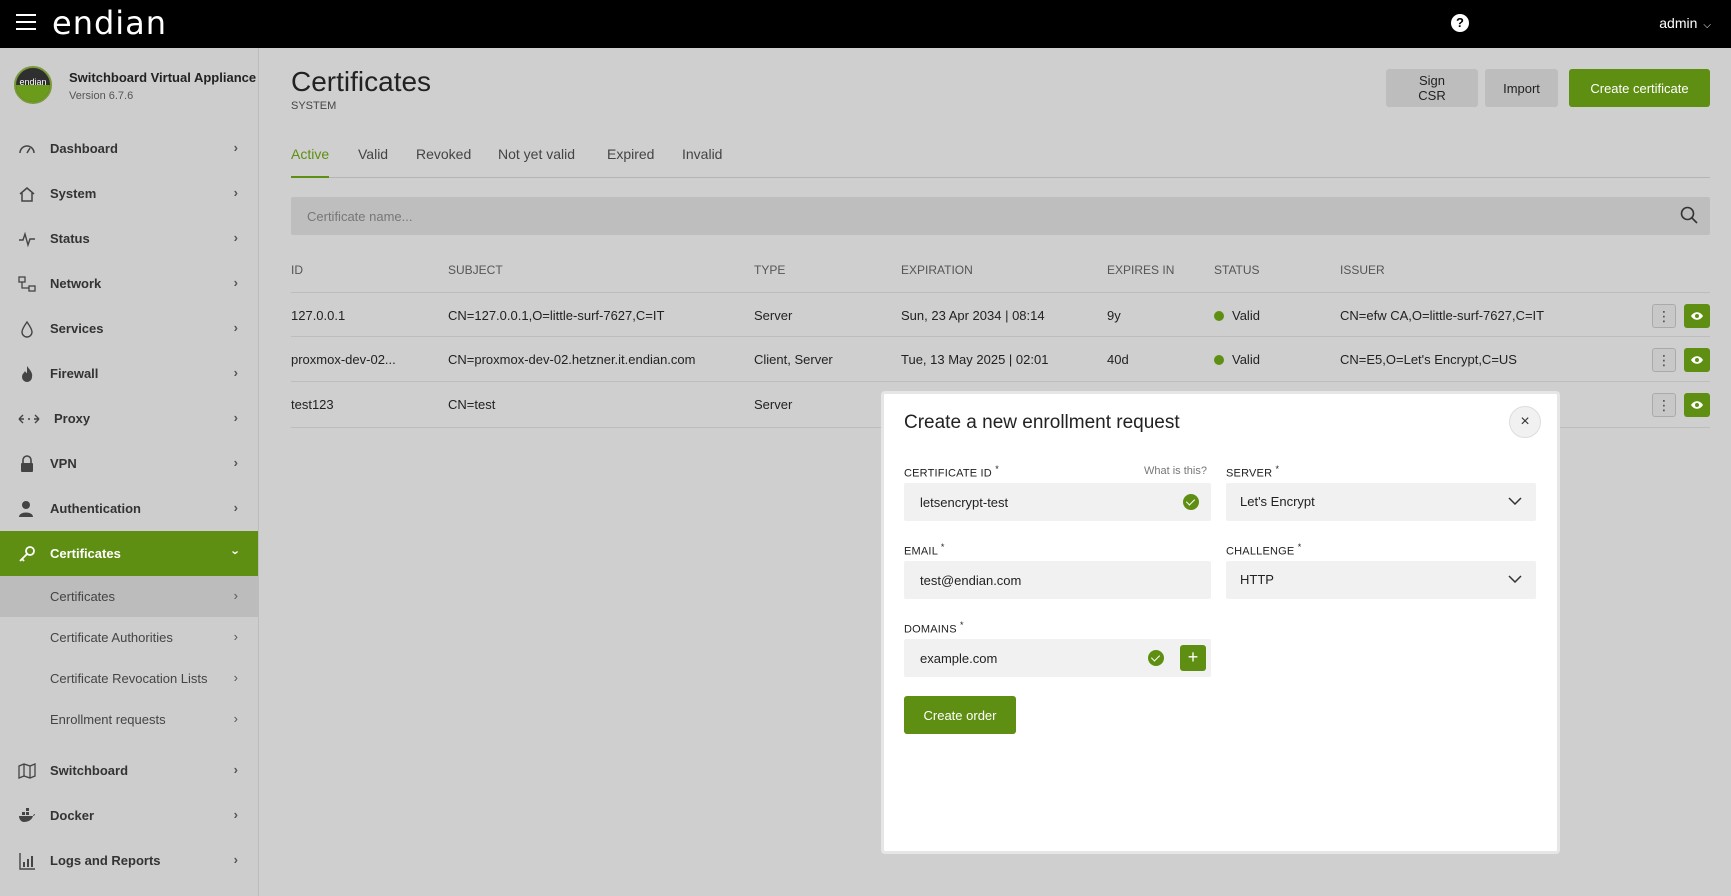 This screenshot has height=896, width=1731. I want to click on avatar-text: endian, so click(33, 82).